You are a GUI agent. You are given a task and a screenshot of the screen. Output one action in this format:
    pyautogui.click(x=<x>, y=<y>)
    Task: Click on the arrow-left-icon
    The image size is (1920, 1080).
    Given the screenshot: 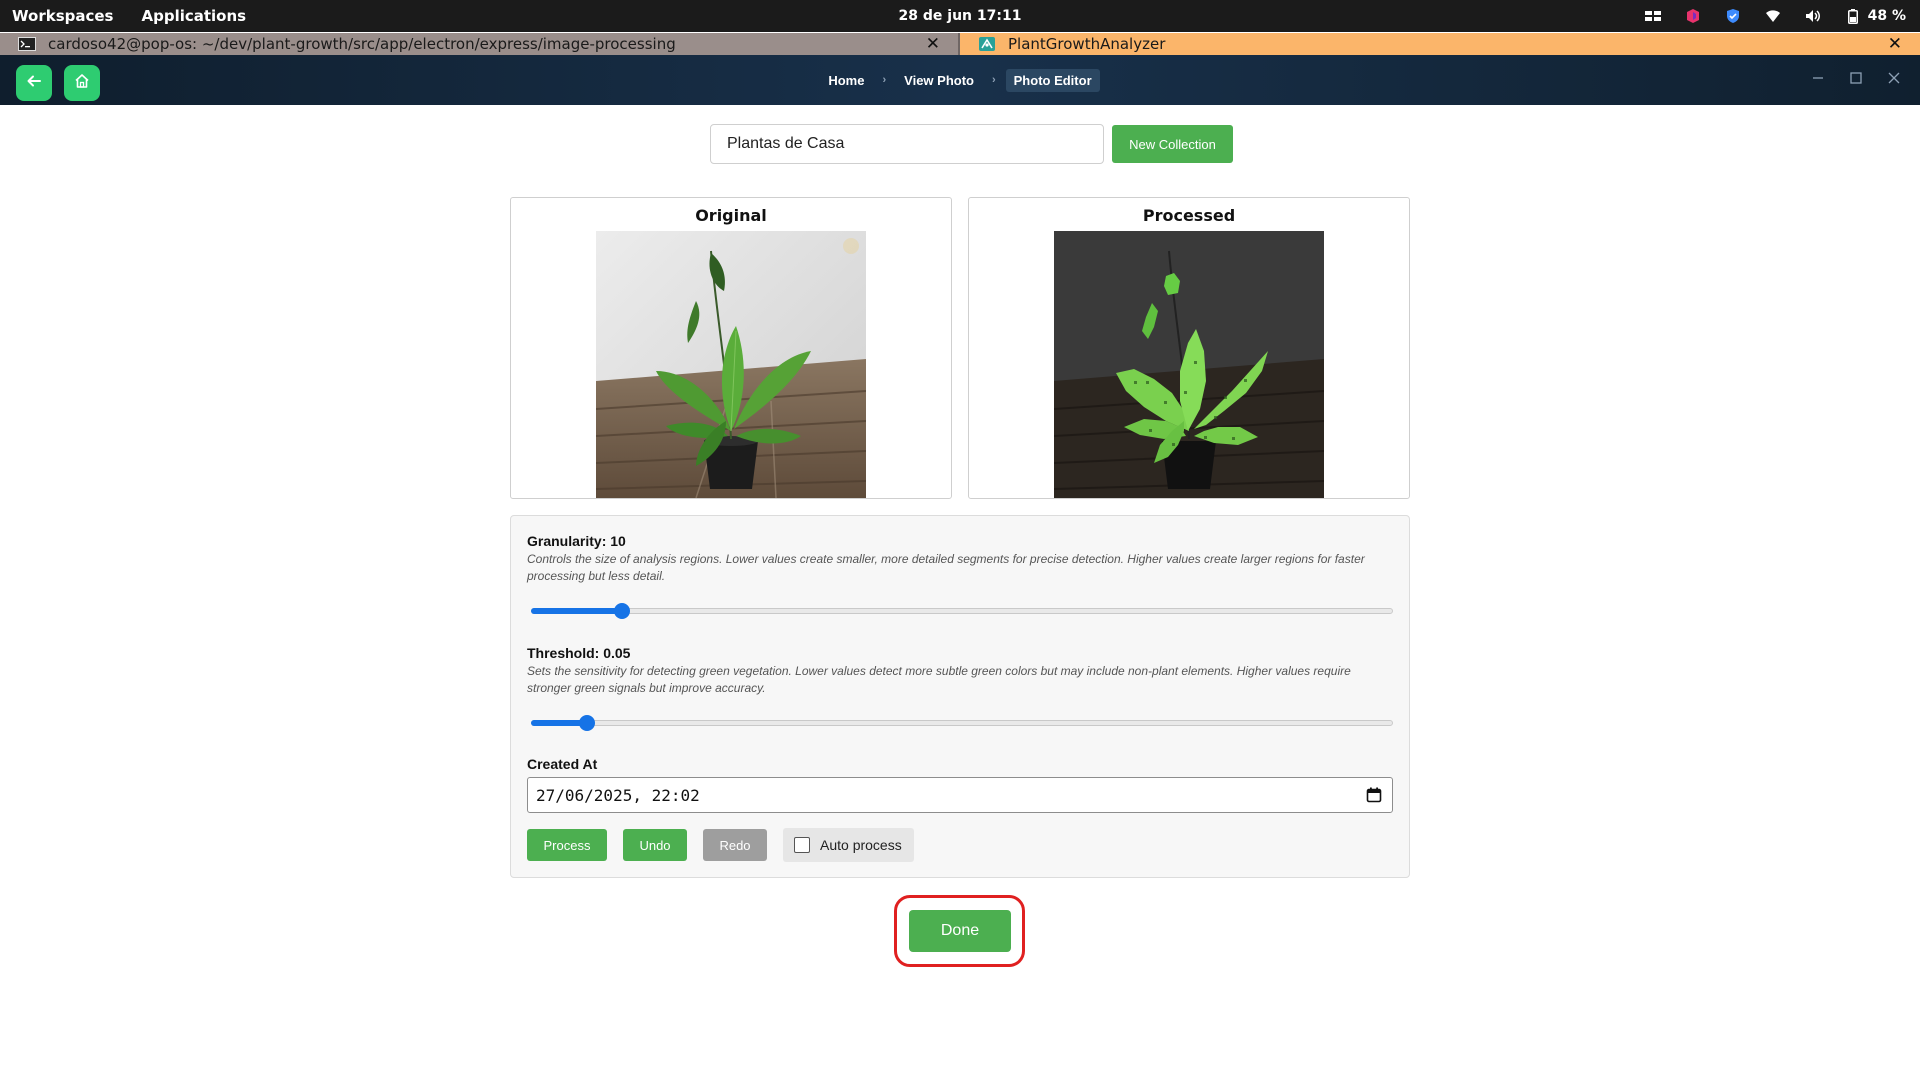 What is the action you would take?
    pyautogui.click(x=34, y=83)
    